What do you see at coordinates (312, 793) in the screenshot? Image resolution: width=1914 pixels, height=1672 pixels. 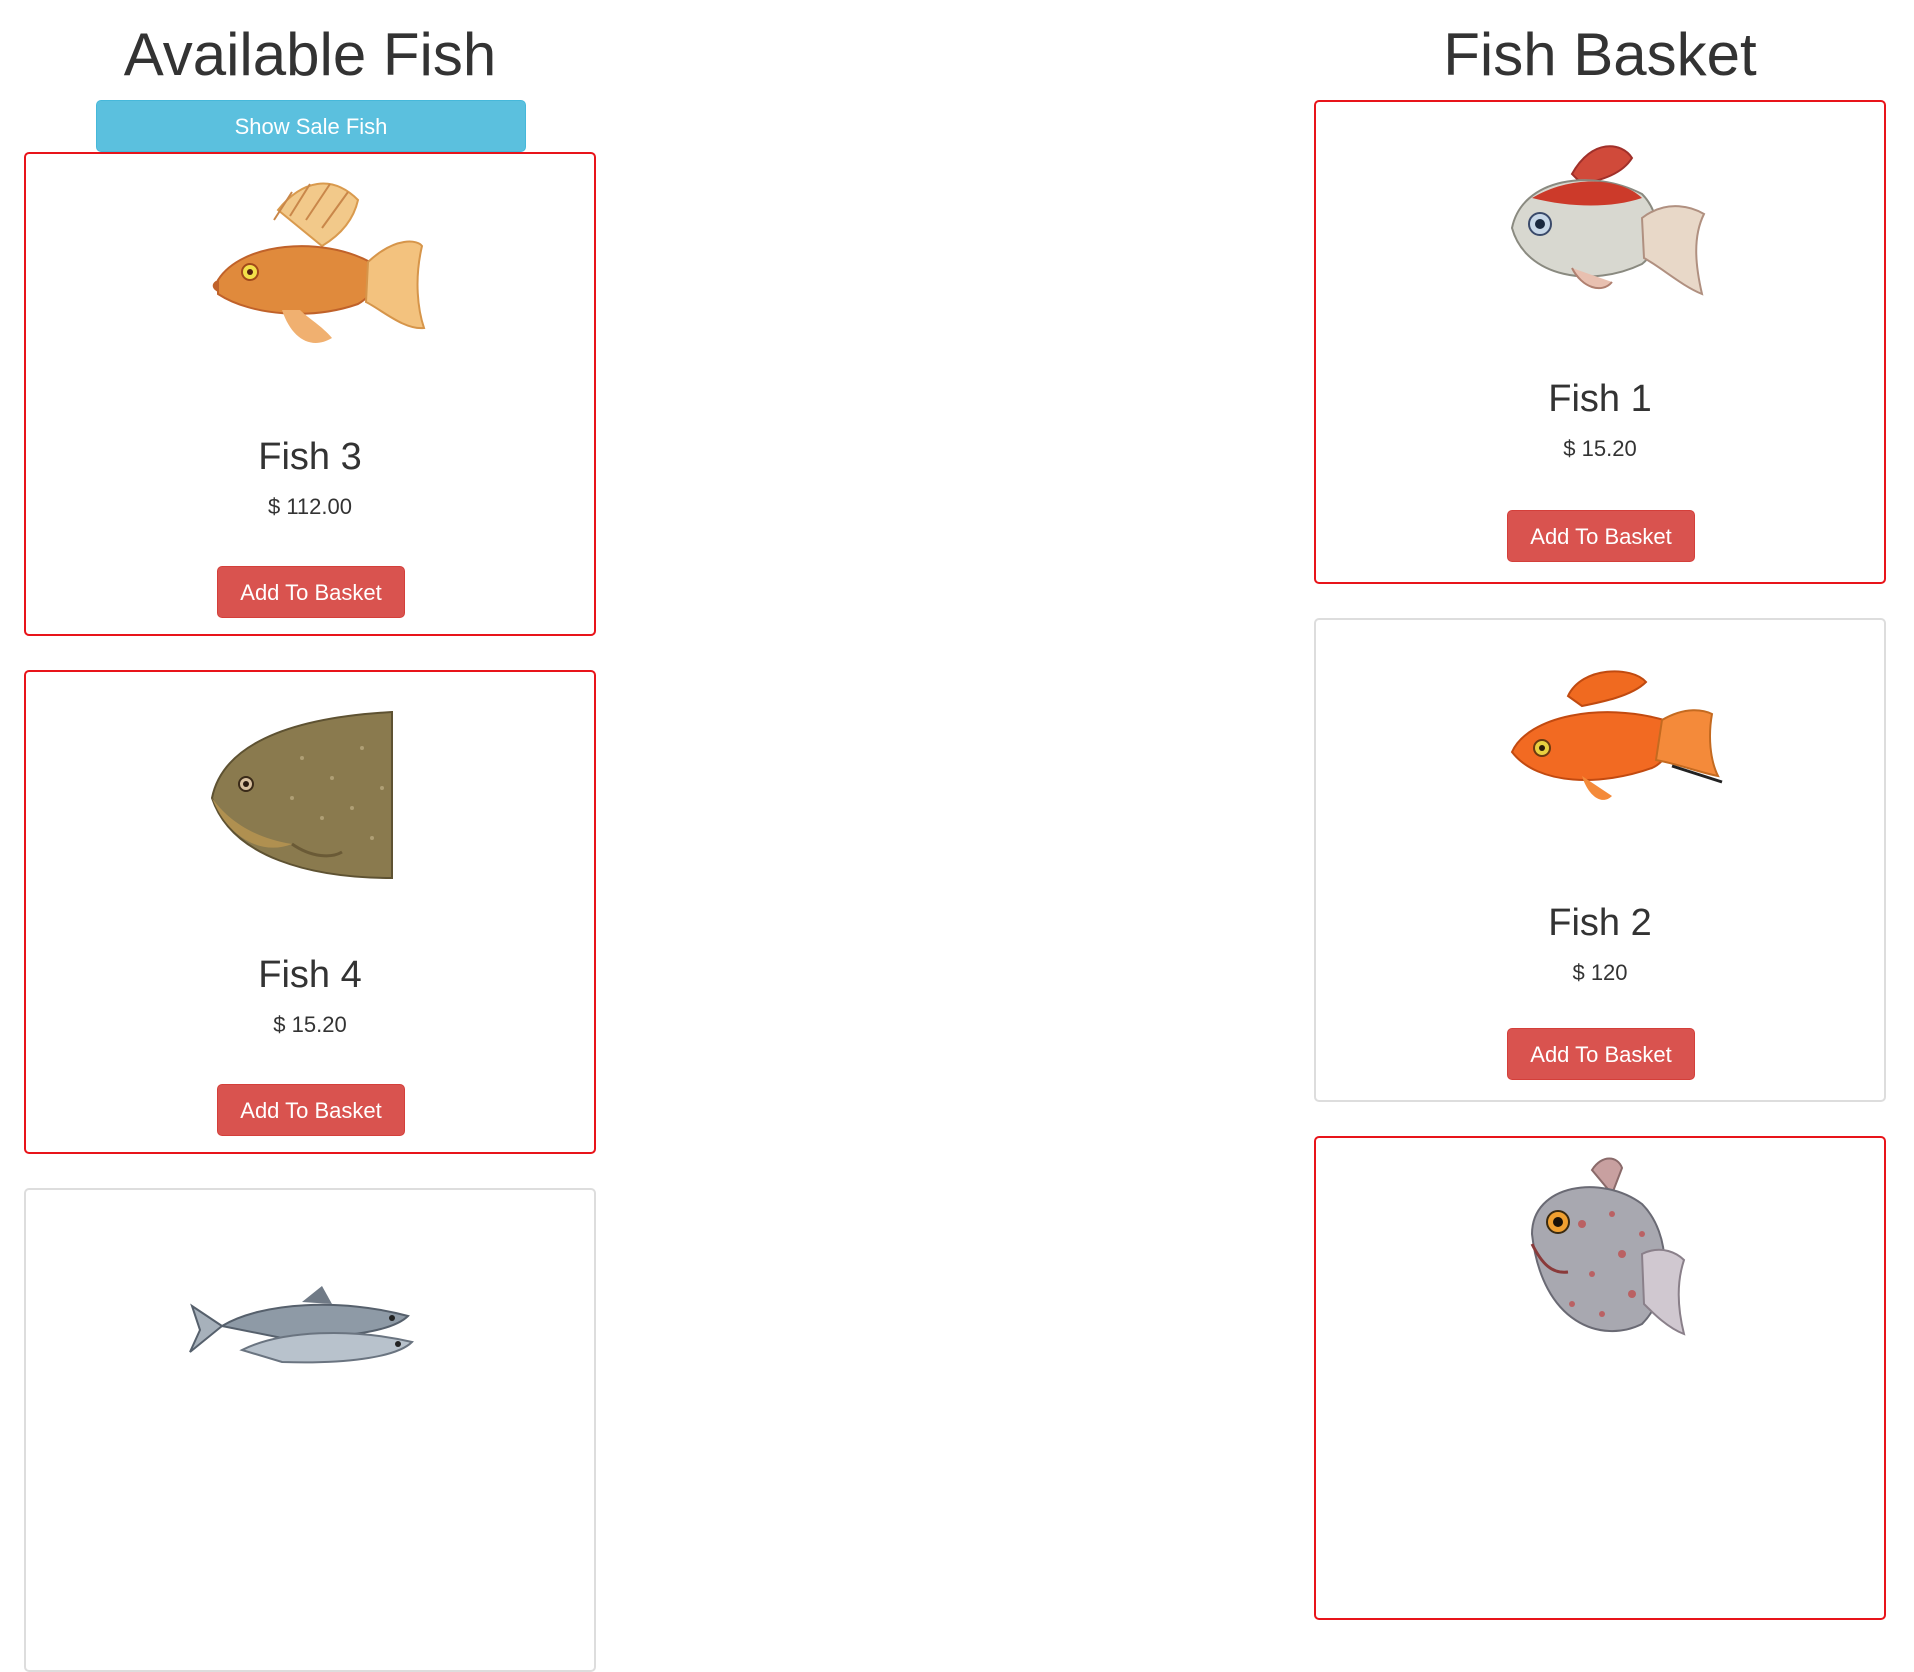 I see `piranha-fish-icon` at bounding box center [312, 793].